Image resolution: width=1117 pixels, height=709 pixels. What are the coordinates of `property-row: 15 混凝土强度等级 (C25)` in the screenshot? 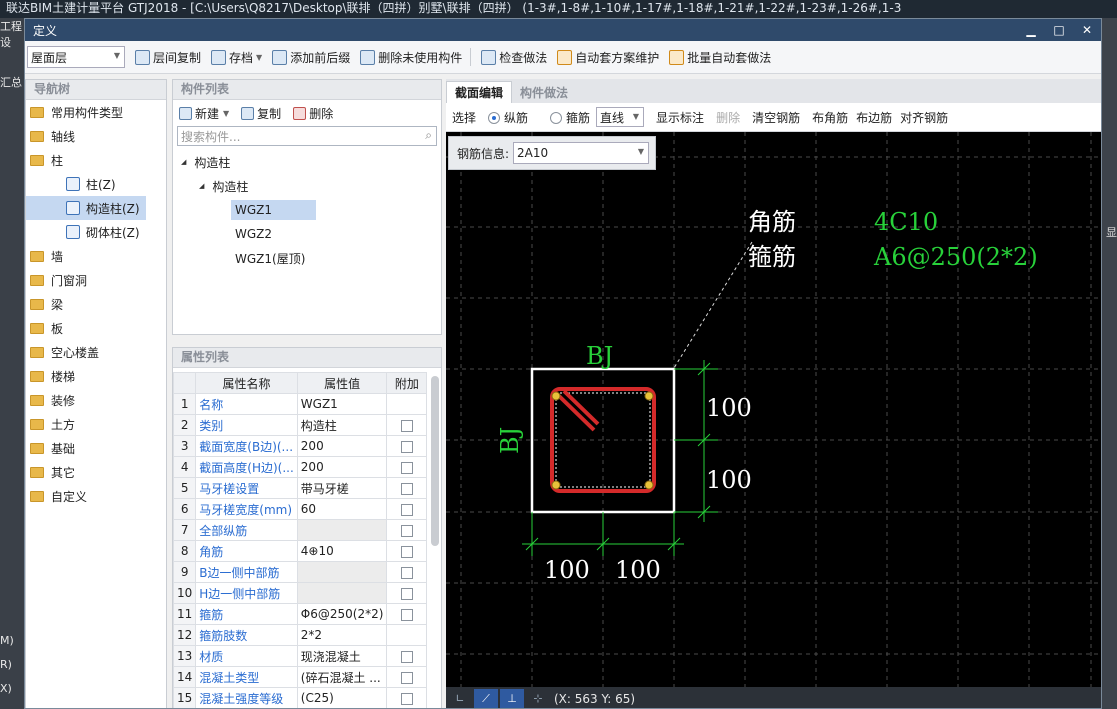 It's located at (300, 697).